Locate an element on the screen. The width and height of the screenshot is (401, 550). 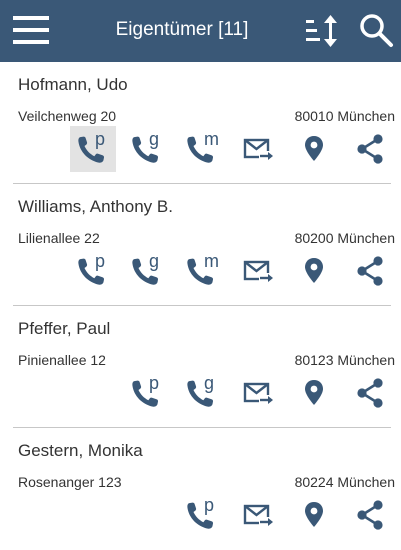
owner-name: Pfeffer, Paul is located at coordinates (64, 328).